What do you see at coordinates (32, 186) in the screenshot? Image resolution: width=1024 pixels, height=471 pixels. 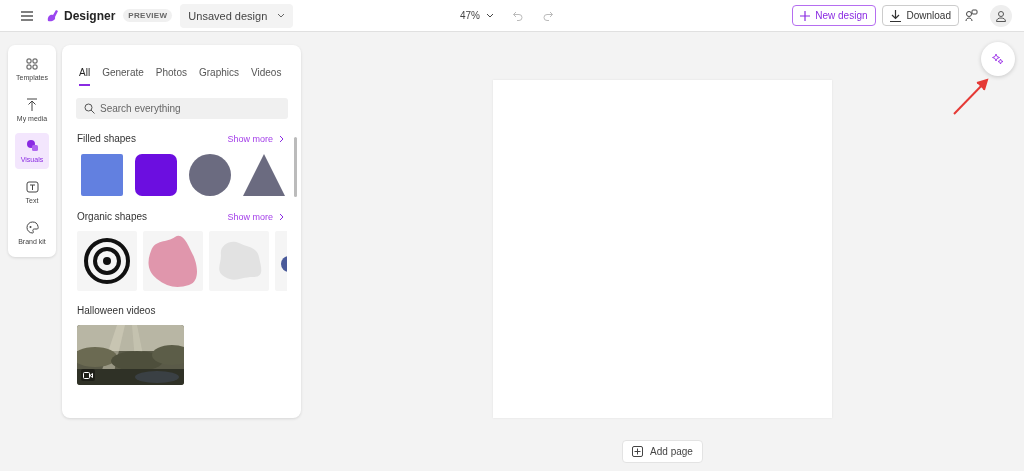 I see `text-icon` at bounding box center [32, 186].